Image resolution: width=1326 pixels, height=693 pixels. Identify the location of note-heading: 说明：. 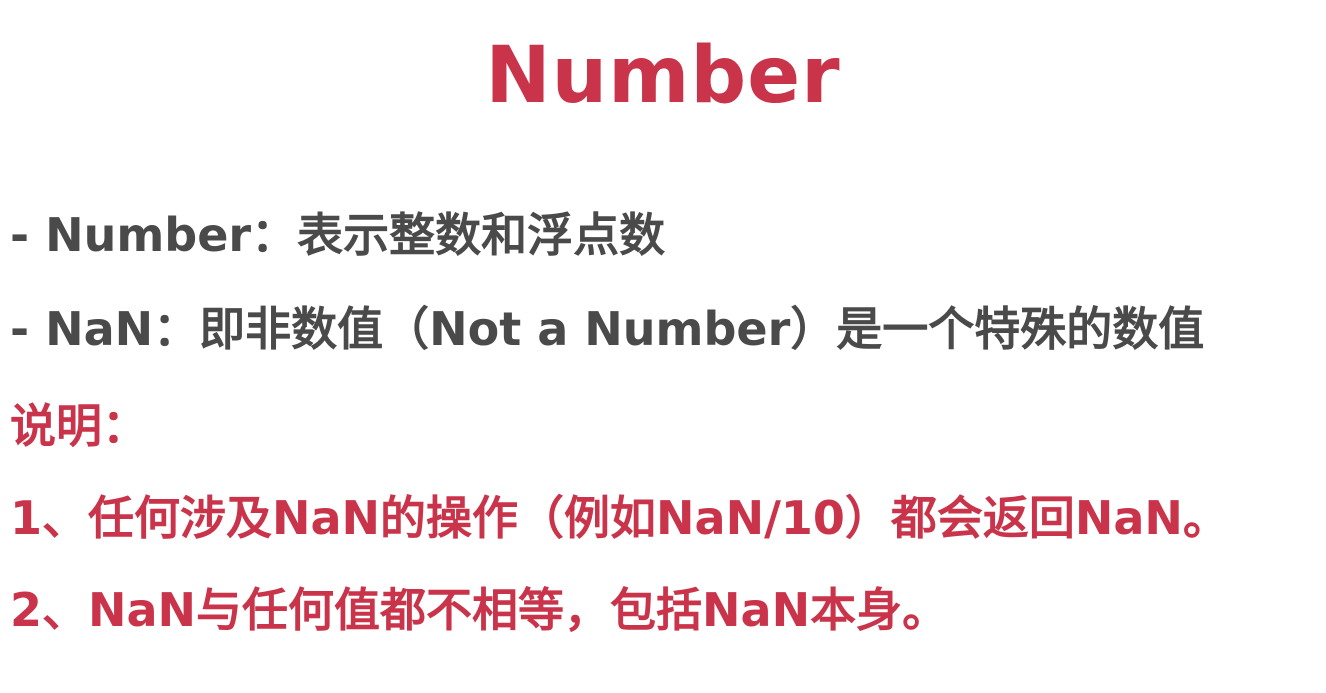
(79, 426).